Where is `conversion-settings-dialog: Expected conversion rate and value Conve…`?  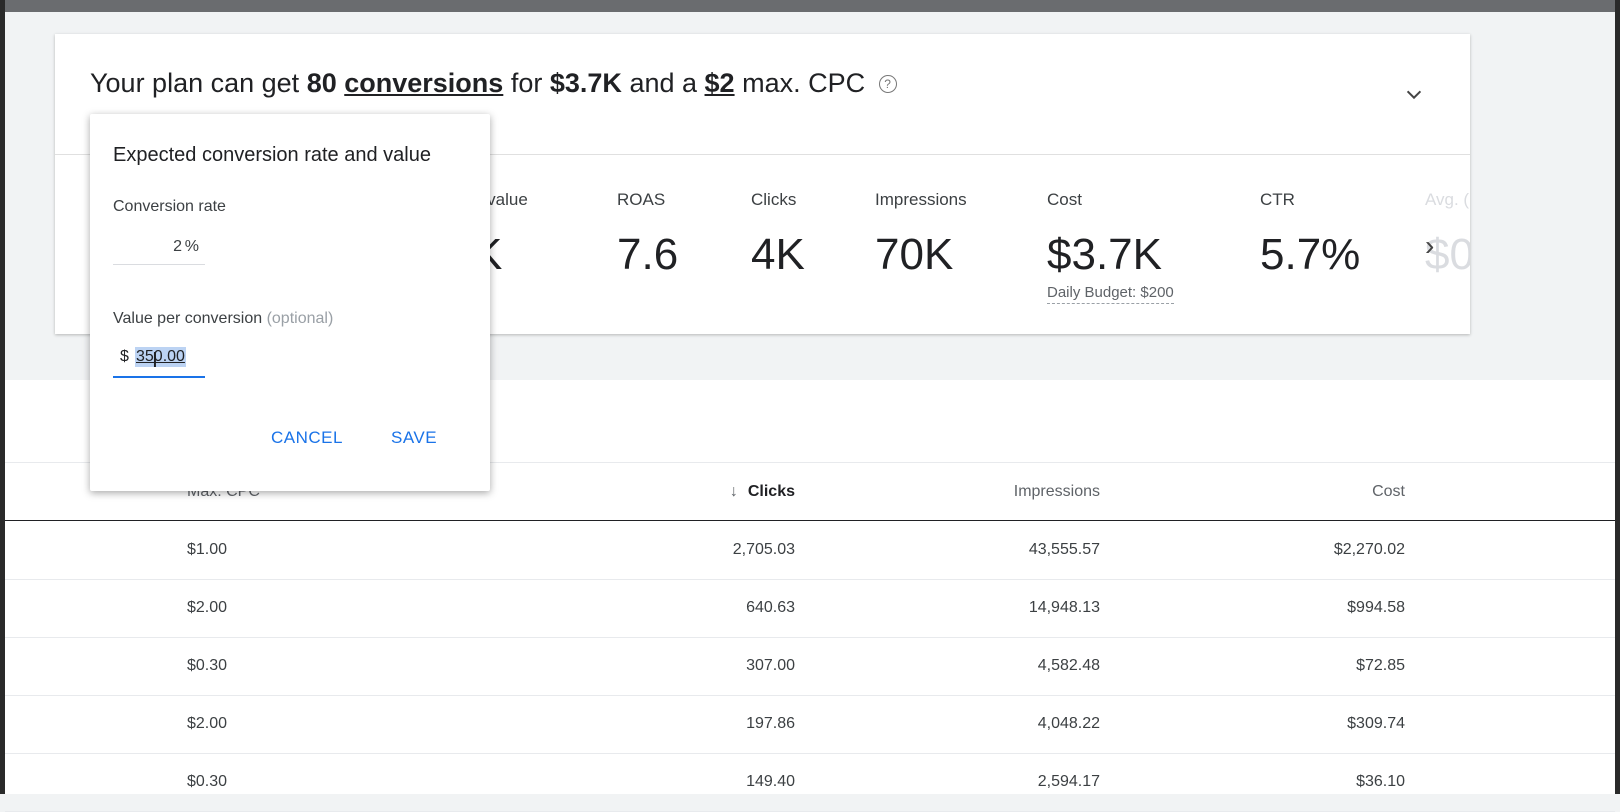
conversion-settings-dialog: Expected conversion rate and value Conve… is located at coordinates (290, 302).